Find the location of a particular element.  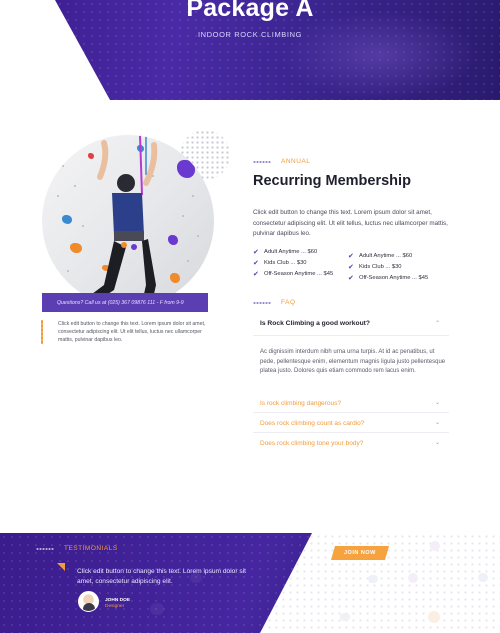

faq-eyebrow-label: FAQ is located at coordinates (288, 302).